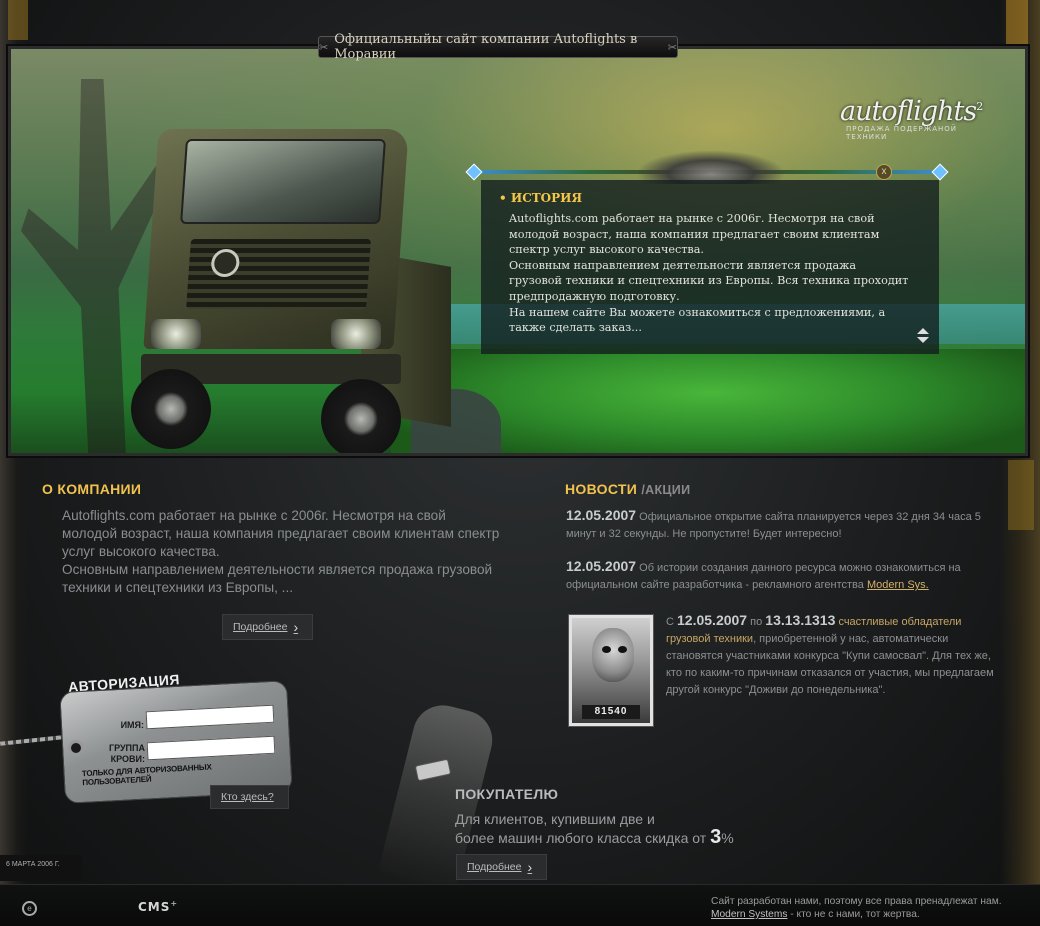  I want to click on about-title: О КОМПАНИИ, so click(92, 489).